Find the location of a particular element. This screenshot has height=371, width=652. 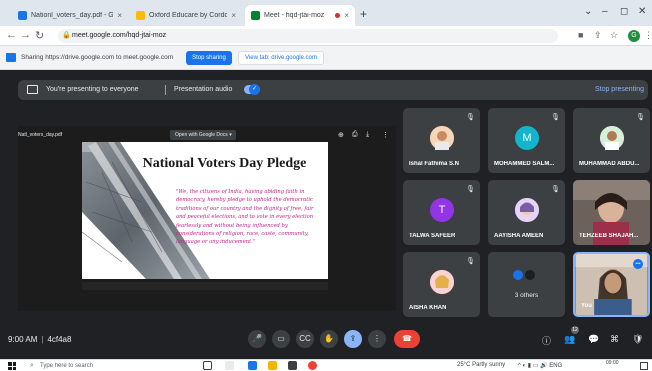

people-count-badge: 12 is located at coordinates (575, 330).